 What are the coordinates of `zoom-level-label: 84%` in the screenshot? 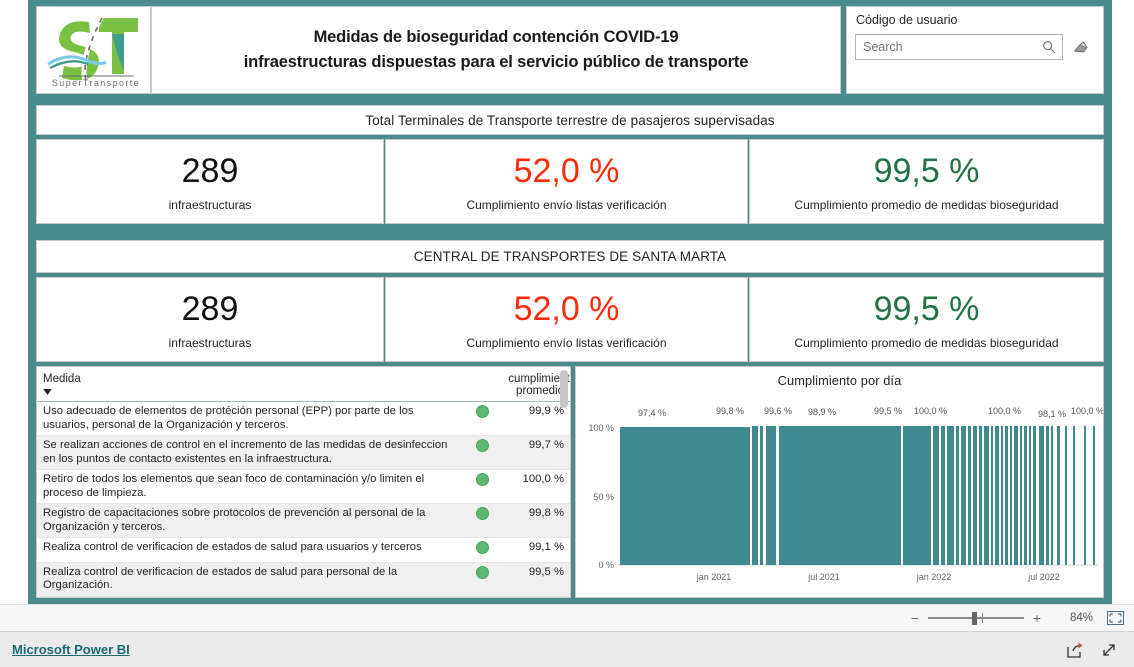 It's located at (1081, 618).